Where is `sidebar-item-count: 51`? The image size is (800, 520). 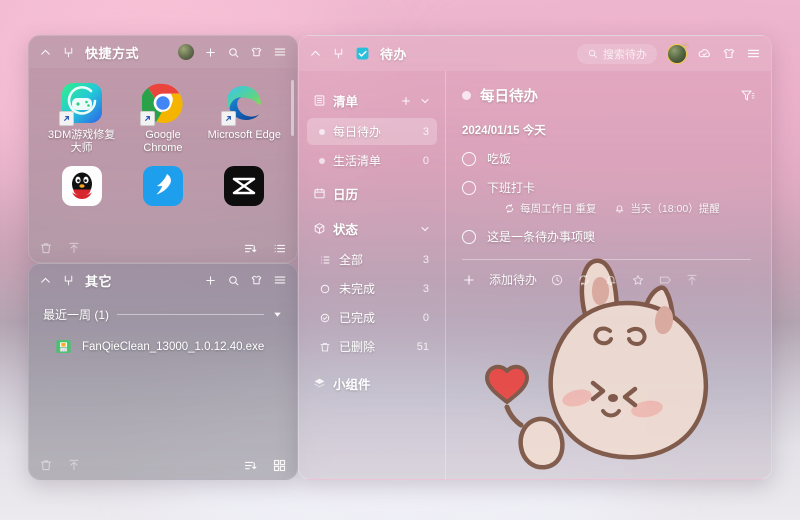 sidebar-item-count: 51 is located at coordinates (422, 346).